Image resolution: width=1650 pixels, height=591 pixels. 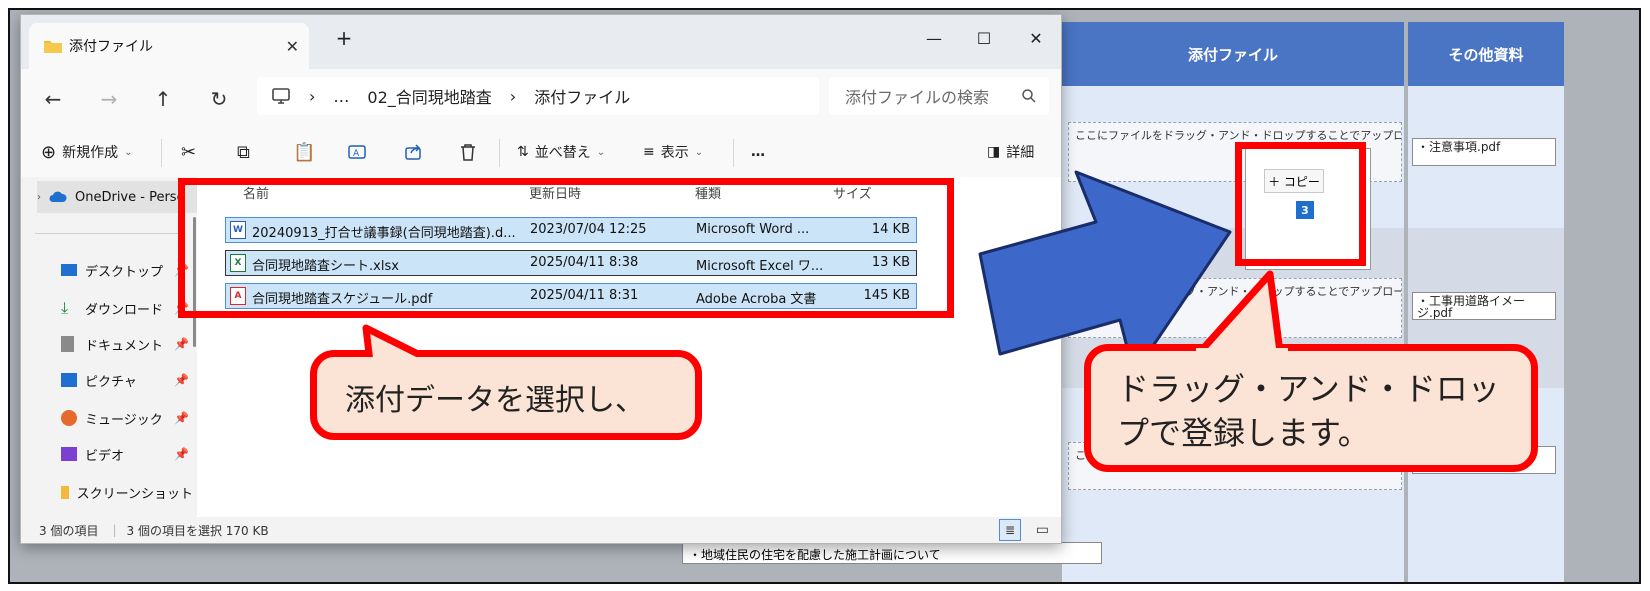 I want to click on callout-select-text: 添付データを選択し、, so click(x=495, y=400).